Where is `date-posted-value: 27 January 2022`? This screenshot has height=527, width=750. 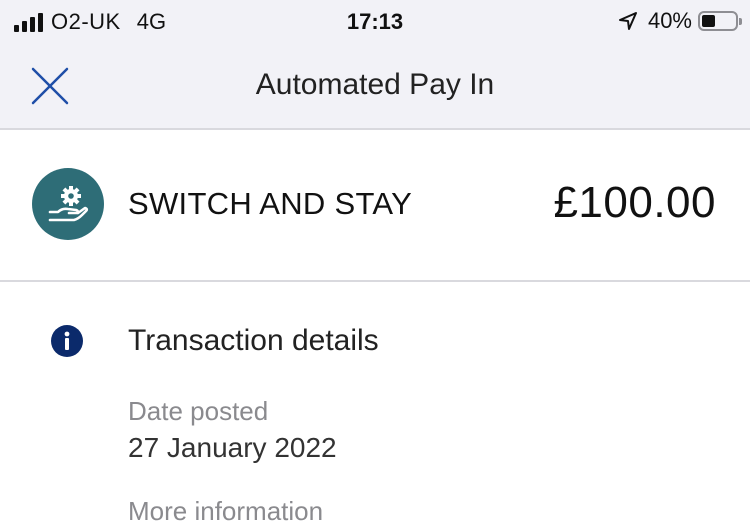
date-posted-value: 27 January 2022 is located at coordinates (232, 447).